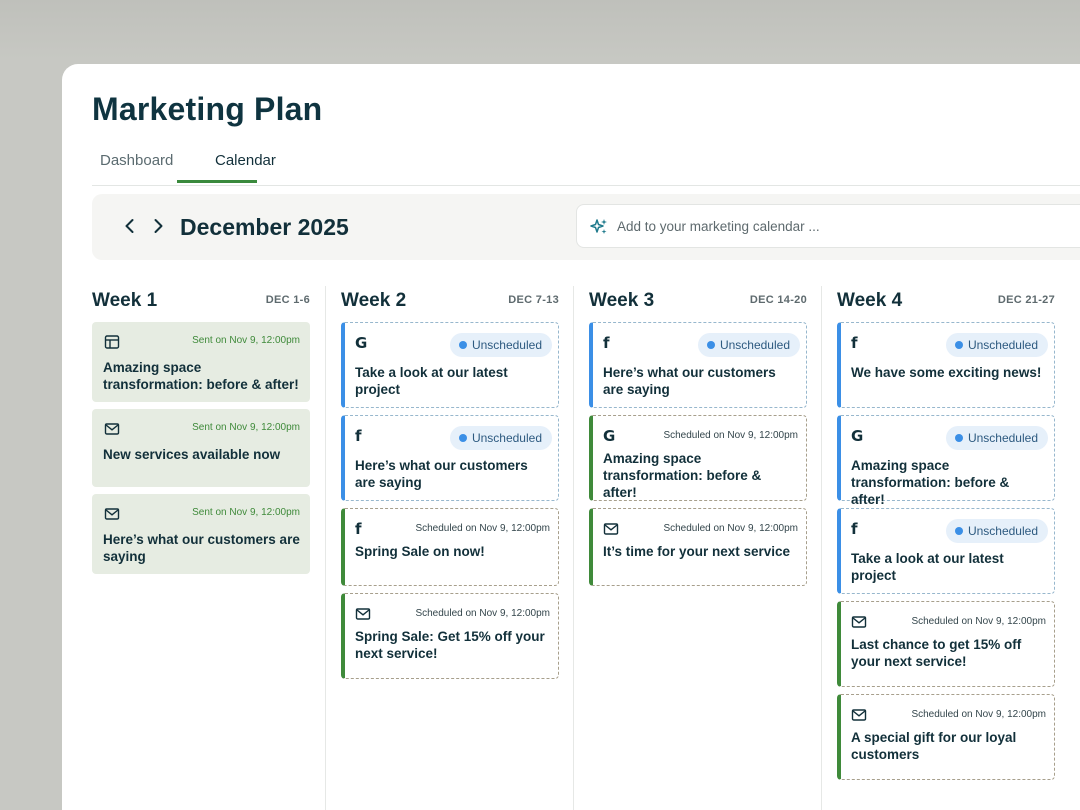 This screenshot has width=1080, height=810. I want to click on sparkle-icon, so click(599, 227).